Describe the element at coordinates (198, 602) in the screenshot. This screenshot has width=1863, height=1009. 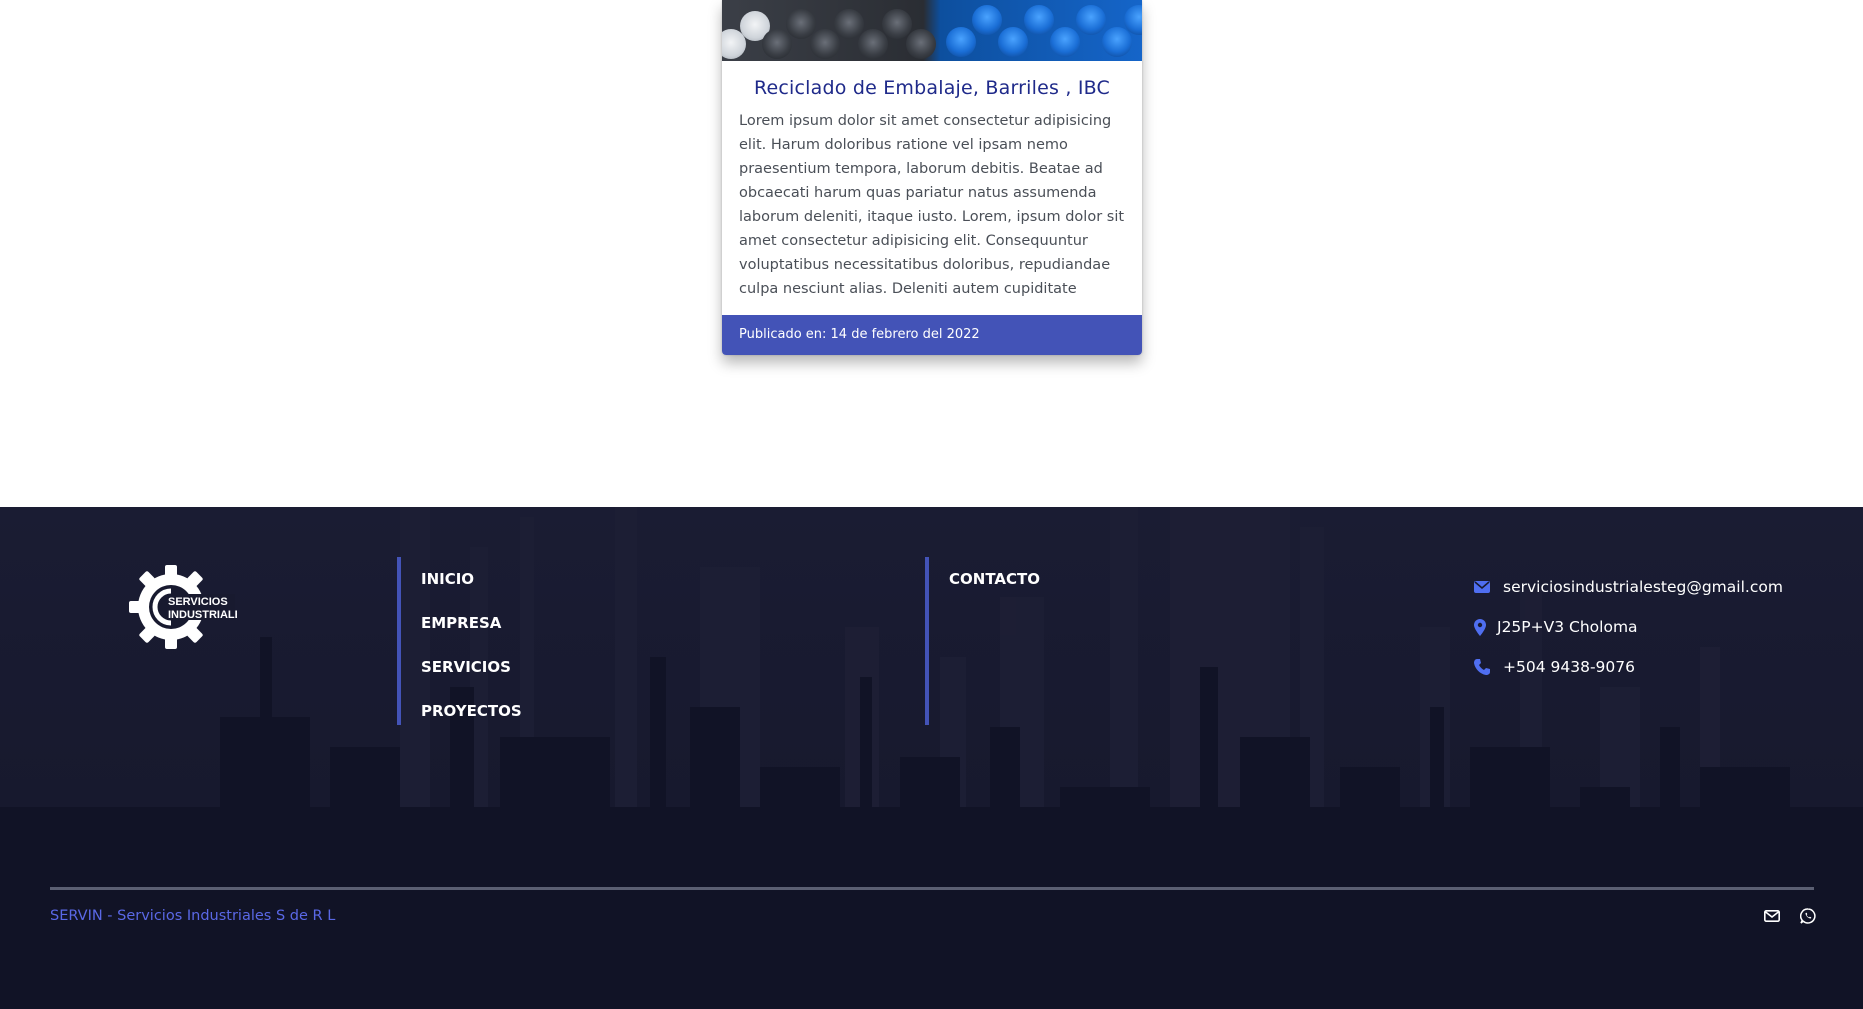
I see `logo-text-1: SERVICIOS` at that location.